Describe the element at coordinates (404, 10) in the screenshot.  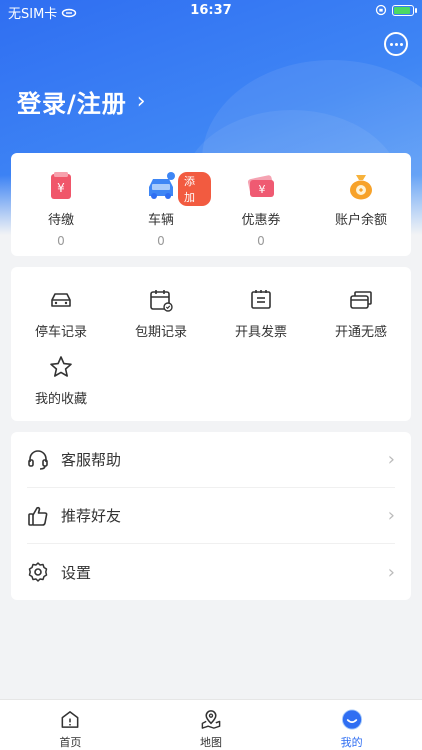
I see `battery-icon` at that location.